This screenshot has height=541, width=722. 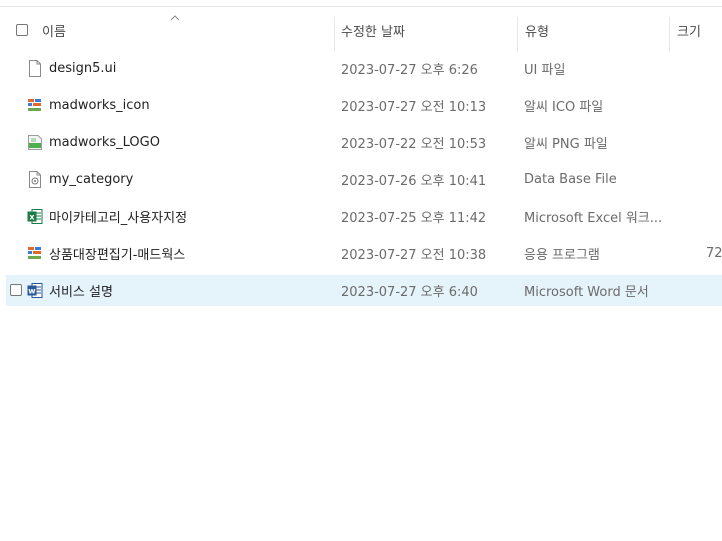 I want to click on file-date: 2023-07-27 오전 10:13, so click(x=414, y=107).